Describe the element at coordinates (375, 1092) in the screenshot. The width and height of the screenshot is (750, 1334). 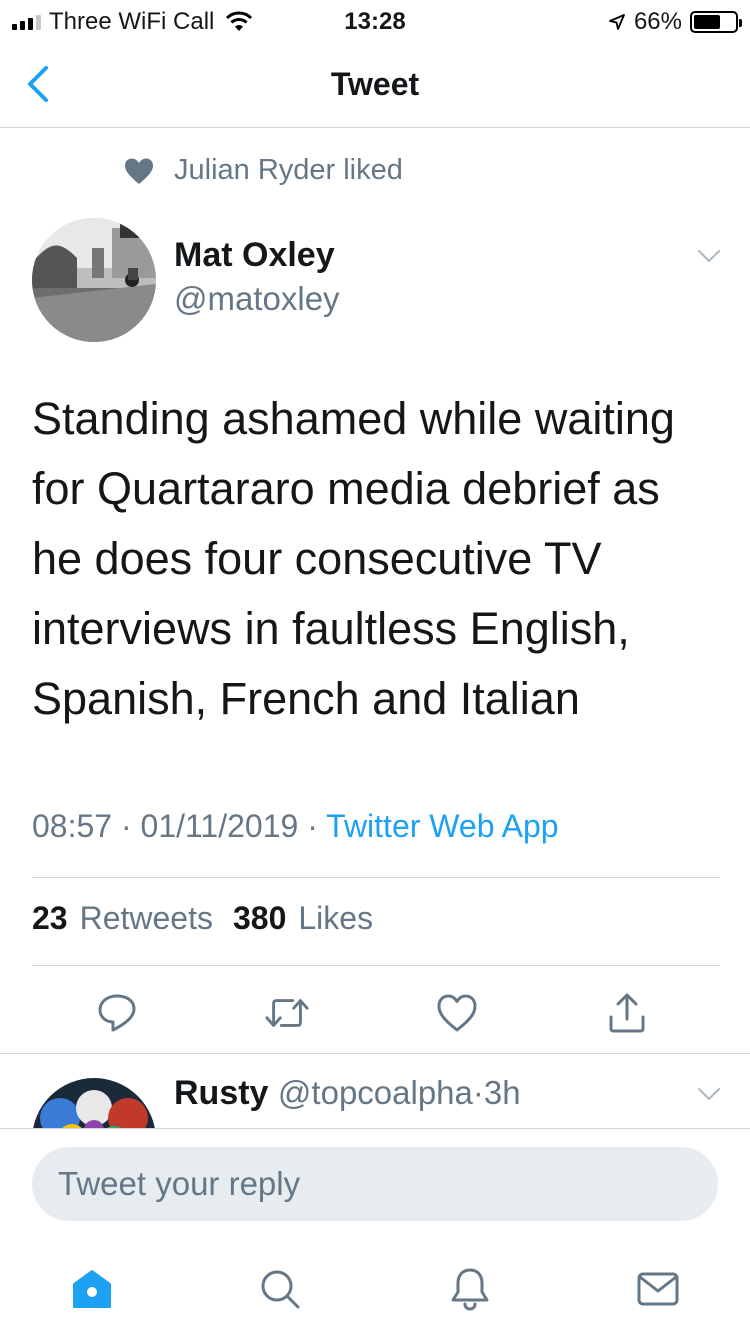
I see `reply-author-handle: @topcoalpha` at that location.